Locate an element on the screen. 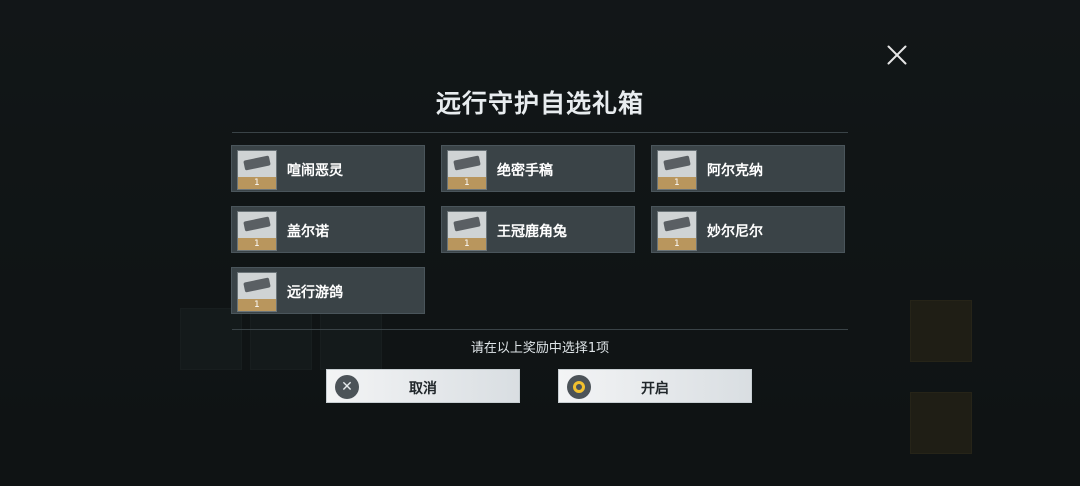 This screenshot has height=486, width=1080. reward-item: 1 喧闹恶灵 is located at coordinates (328, 168).